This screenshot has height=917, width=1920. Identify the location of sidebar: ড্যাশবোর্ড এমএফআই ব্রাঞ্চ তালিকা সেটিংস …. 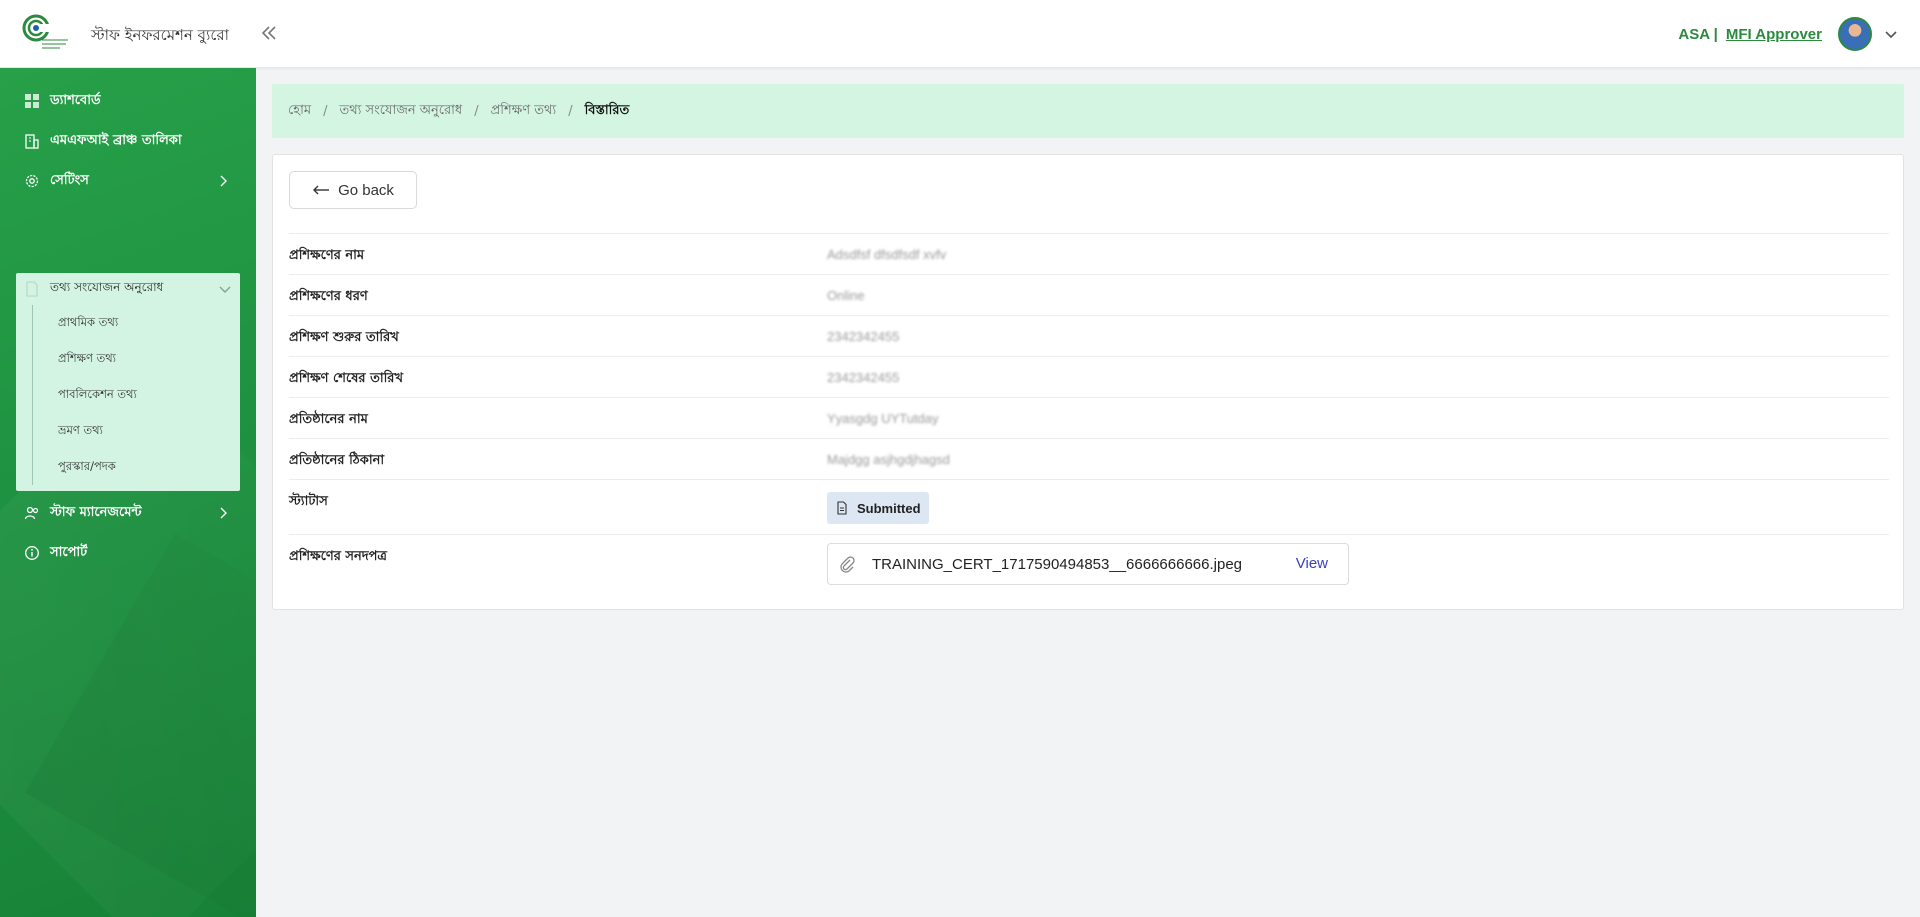
(128, 492).